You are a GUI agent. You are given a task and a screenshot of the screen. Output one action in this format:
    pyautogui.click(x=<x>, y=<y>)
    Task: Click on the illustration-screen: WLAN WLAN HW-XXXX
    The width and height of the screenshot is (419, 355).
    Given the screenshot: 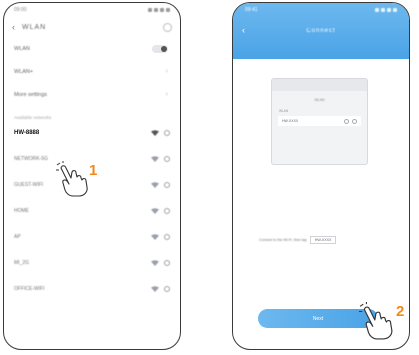 What is the action you would take?
    pyautogui.click(x=319, y=121)
    